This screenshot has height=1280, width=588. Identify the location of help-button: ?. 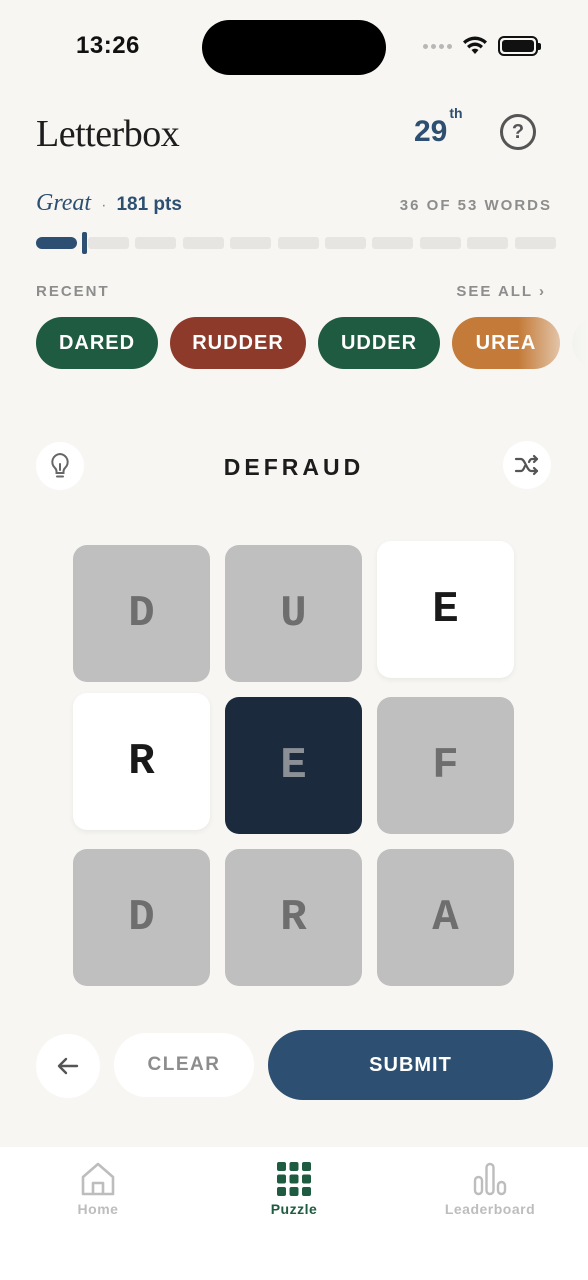
(518, 132).